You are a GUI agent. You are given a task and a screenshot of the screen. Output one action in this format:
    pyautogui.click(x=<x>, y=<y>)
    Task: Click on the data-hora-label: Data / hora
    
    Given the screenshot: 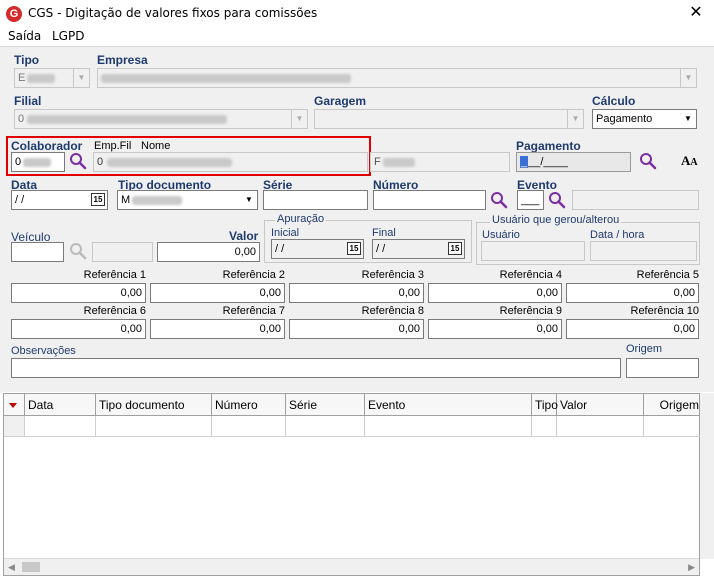 What is the action you would take?
    pyautogui.click(x=617, y=235)
    